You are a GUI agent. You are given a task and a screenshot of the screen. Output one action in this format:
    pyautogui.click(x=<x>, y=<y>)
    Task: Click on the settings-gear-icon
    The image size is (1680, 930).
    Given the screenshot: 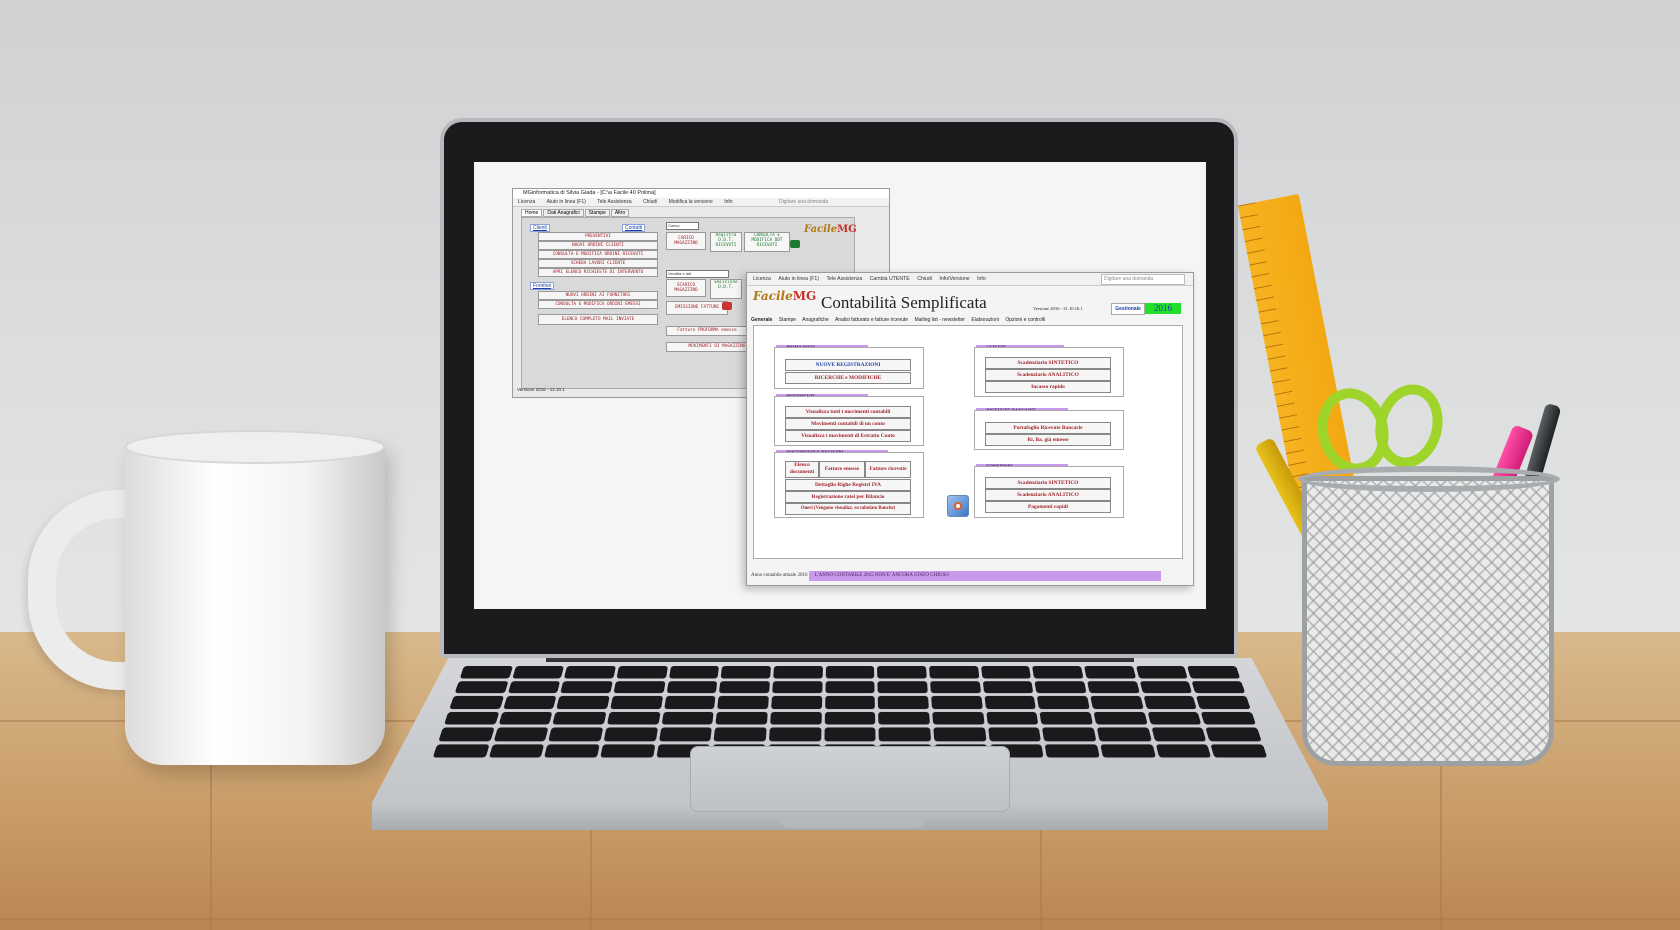 What is the action you would take?
    pyautogui.click(x=958, y=506)
    